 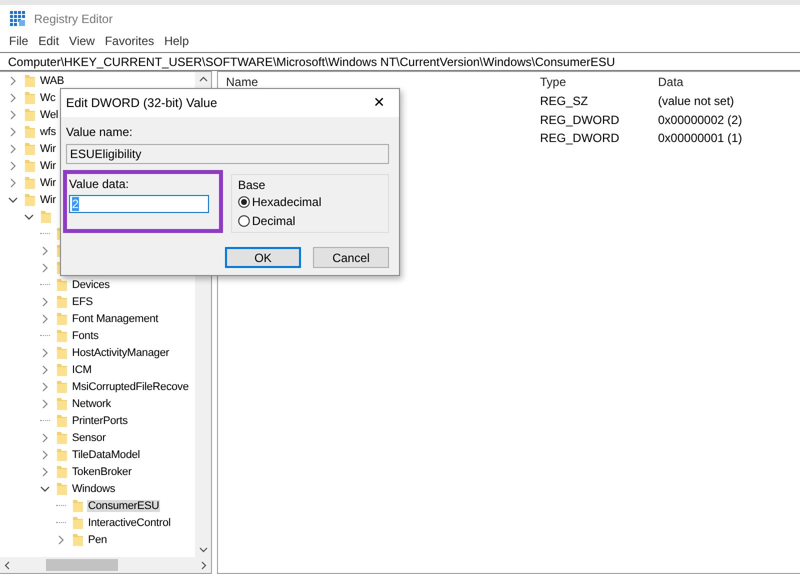 What do you see at coordinates (130, 386) in the screenshot?
I see `tree-item: MsiCorruptedFileRecove` at bounding box center [130, 386].